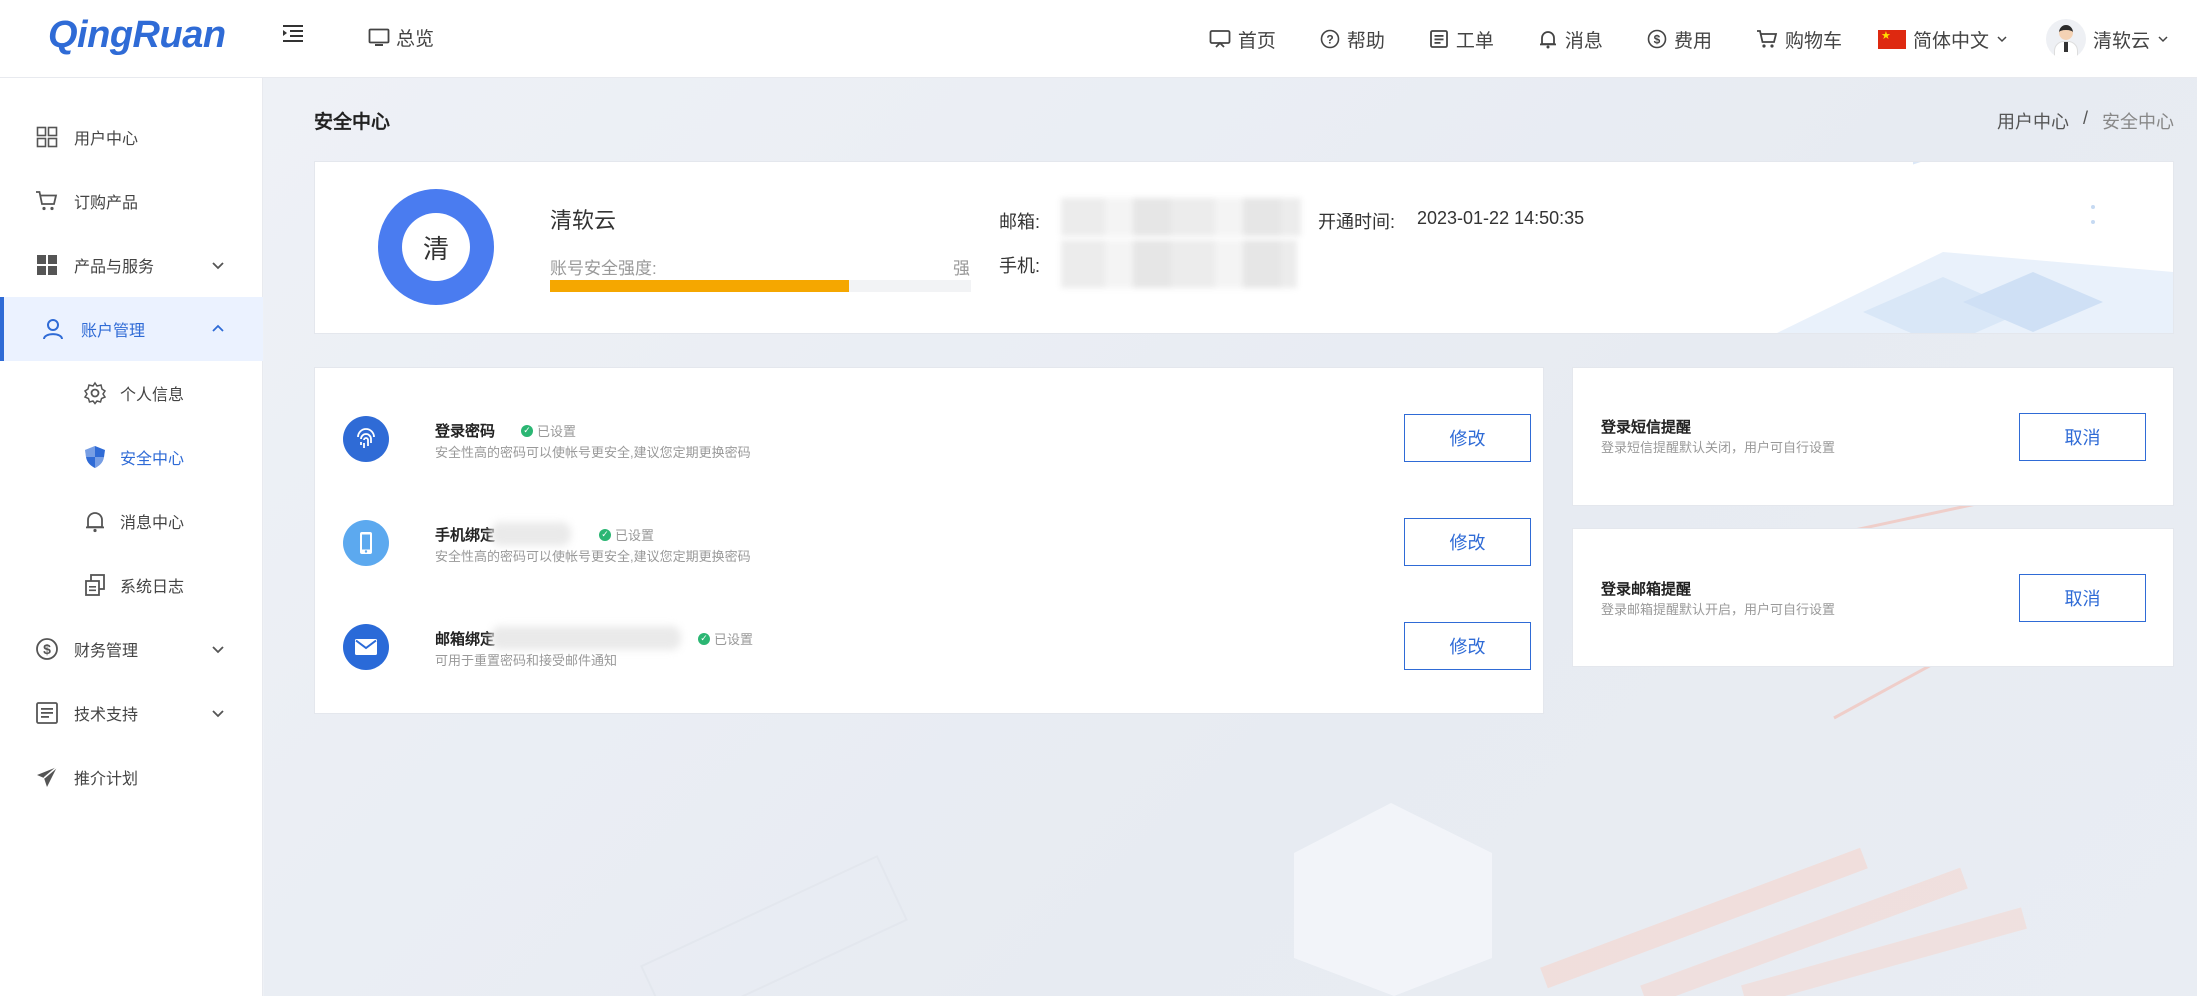  What do you see at coordinates (366, 647) in the screenshot?
I see `mail-icon` at bounding box center [366, 647].